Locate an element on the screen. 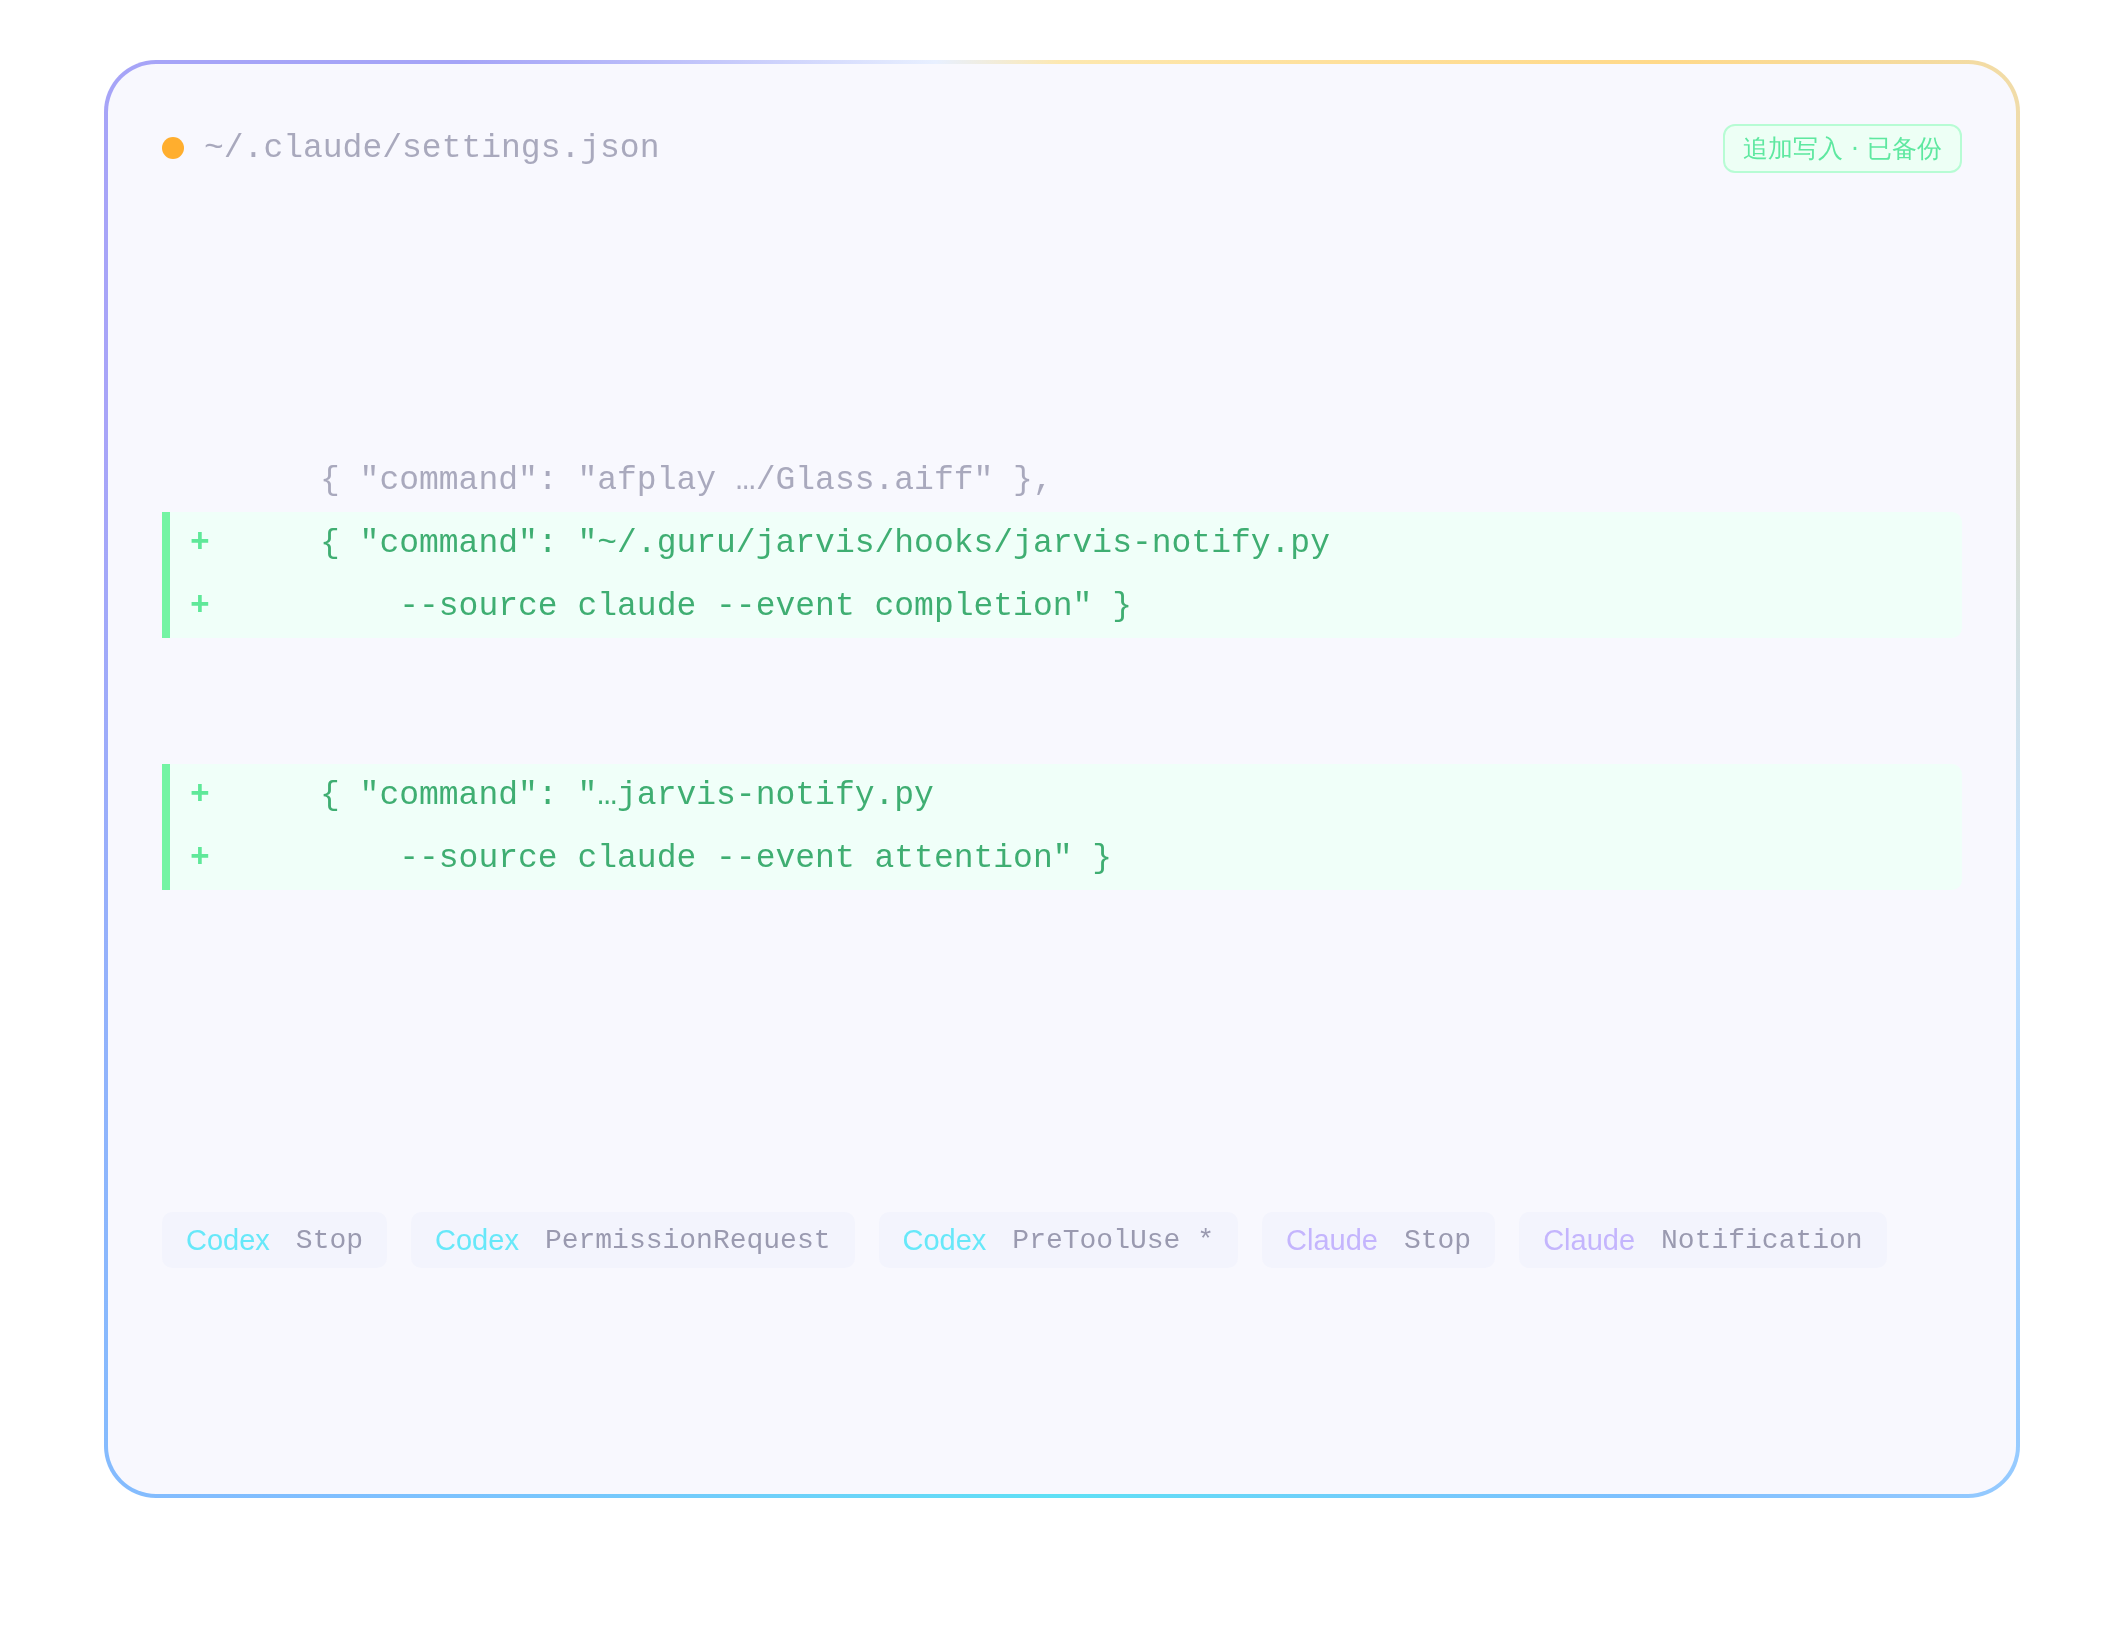  event-name: PermissionRequest is located at coordinates (687, 1240).